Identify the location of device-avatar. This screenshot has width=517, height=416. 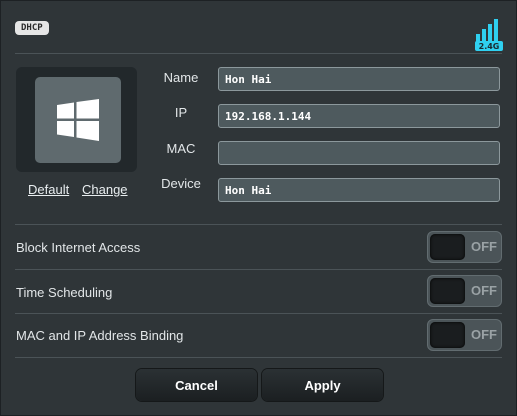
(78, 120).